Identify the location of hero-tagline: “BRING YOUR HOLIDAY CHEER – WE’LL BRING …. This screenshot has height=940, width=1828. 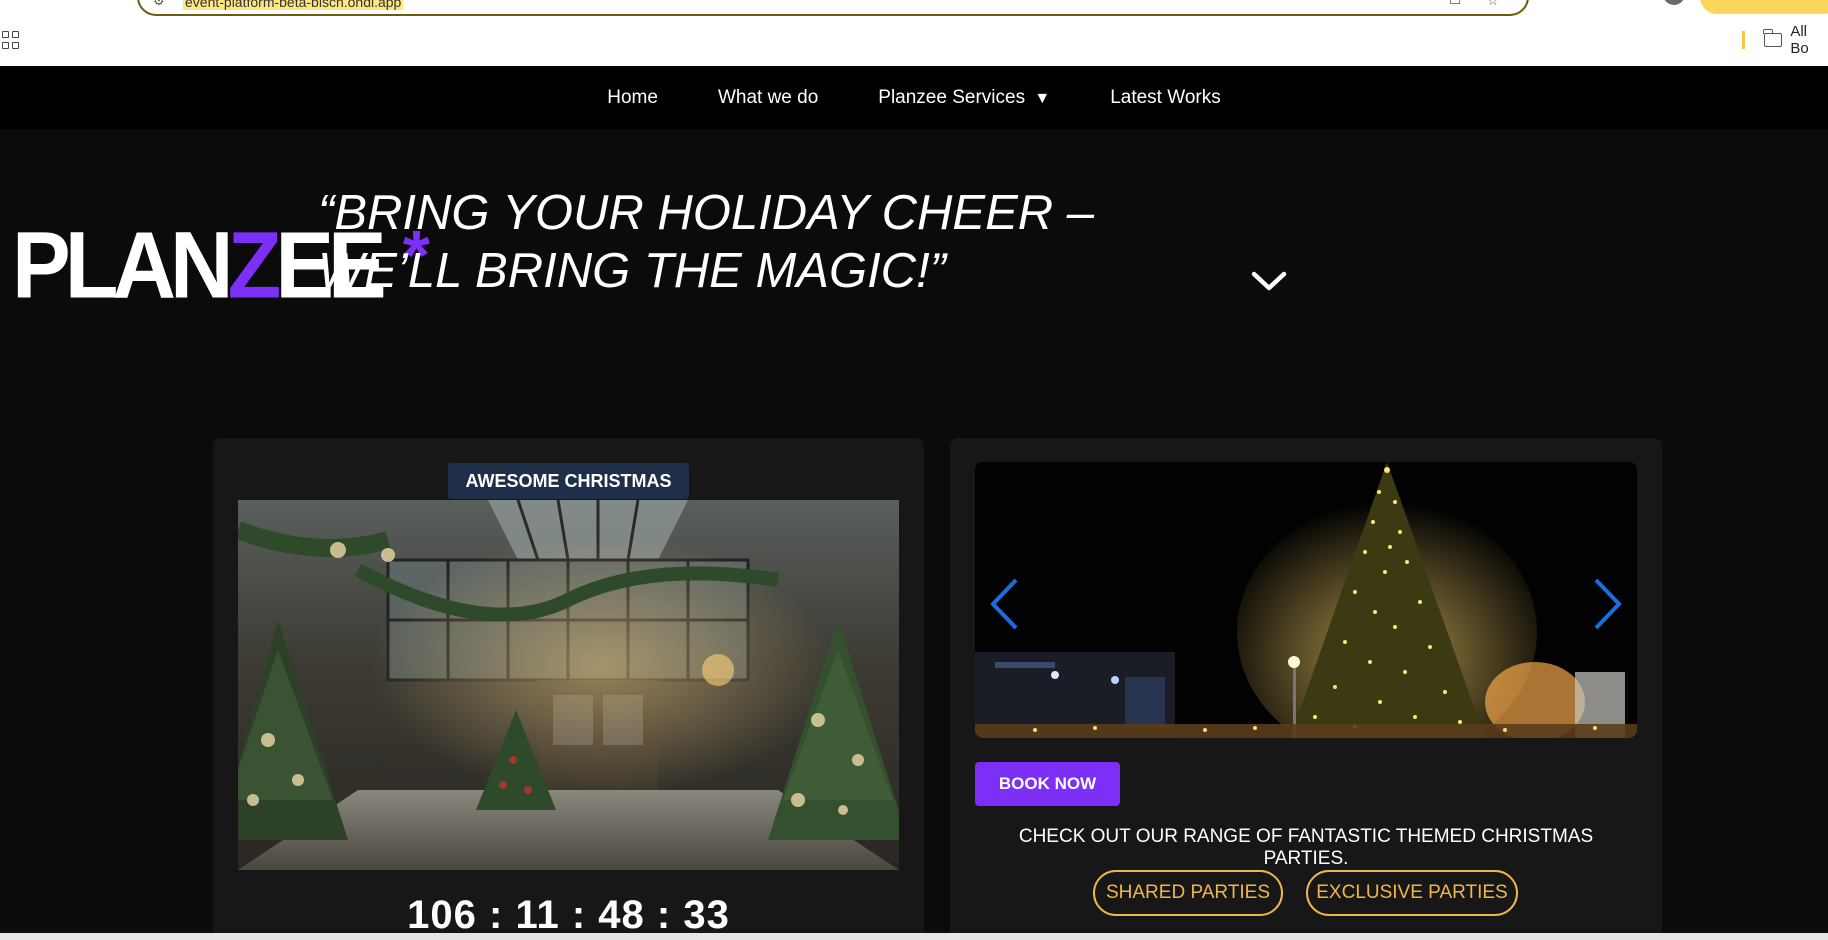
(706, 242).